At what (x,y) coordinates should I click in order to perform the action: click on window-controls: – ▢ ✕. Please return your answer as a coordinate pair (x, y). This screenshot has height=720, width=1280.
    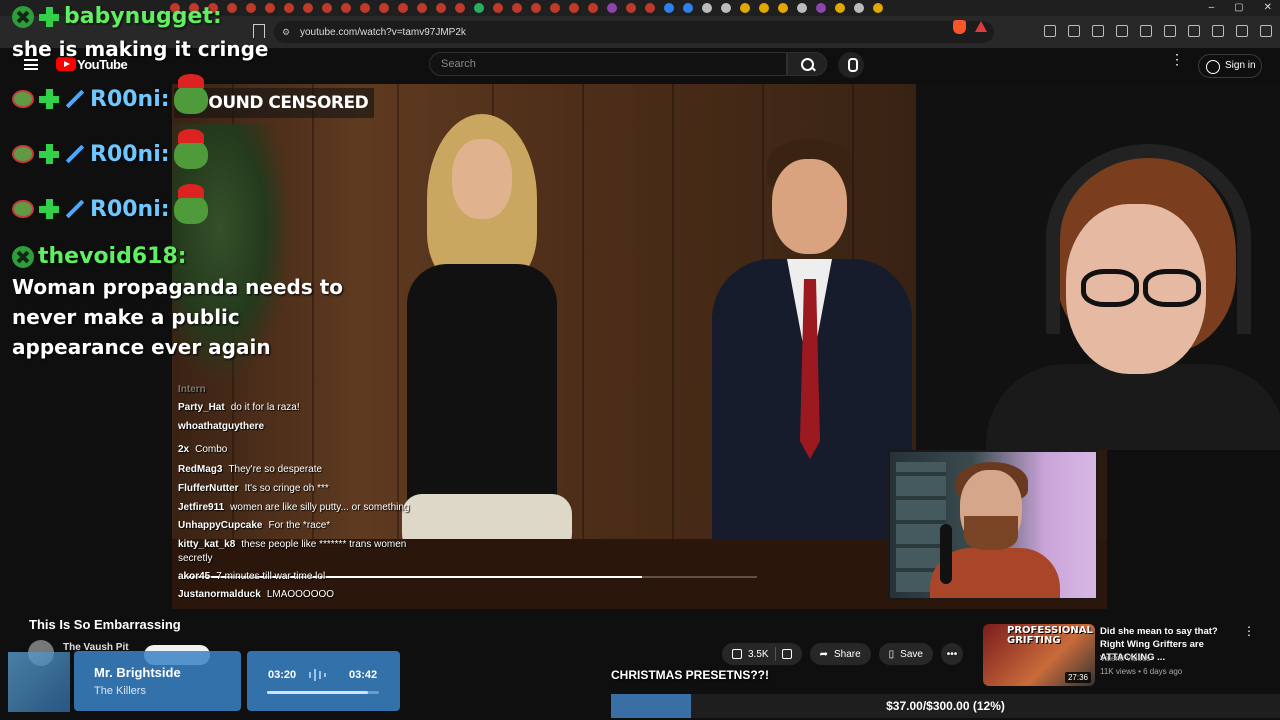
    Looking at the image, I should click on (1240, 7).